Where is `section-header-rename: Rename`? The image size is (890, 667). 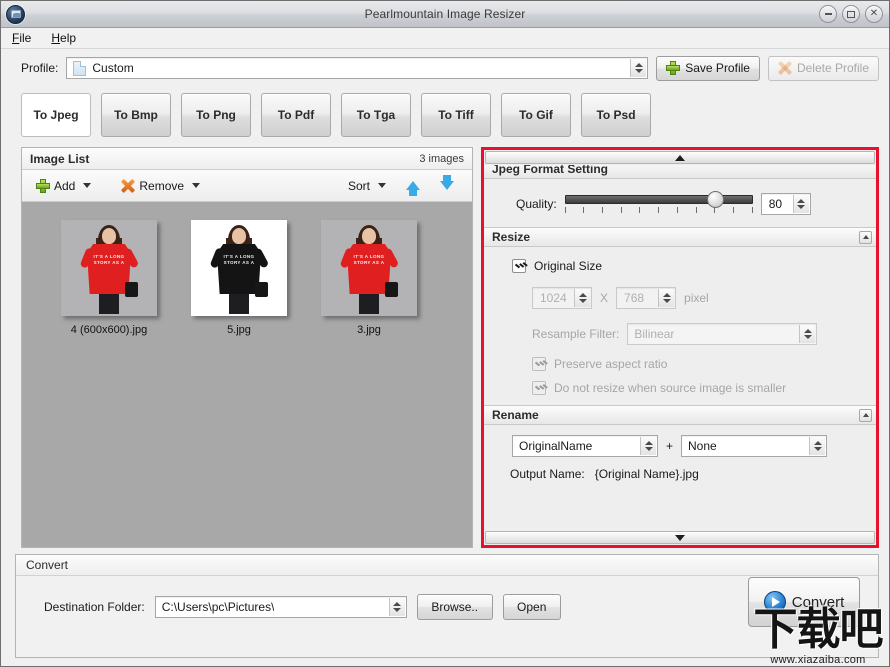 section-header-rename: Rename is located at coordinates (680, 415).